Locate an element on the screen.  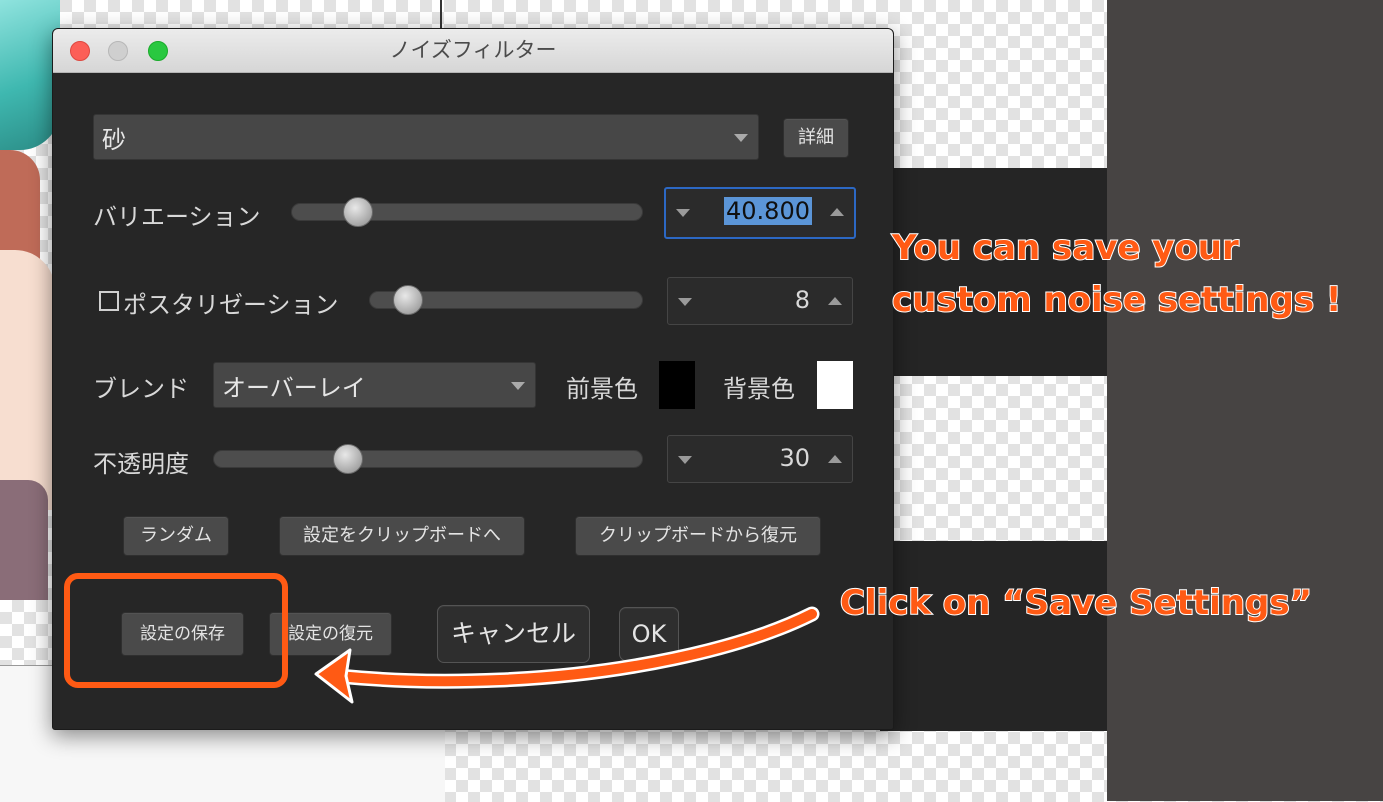
annotation-arrow is located at coordinates (567, 655).